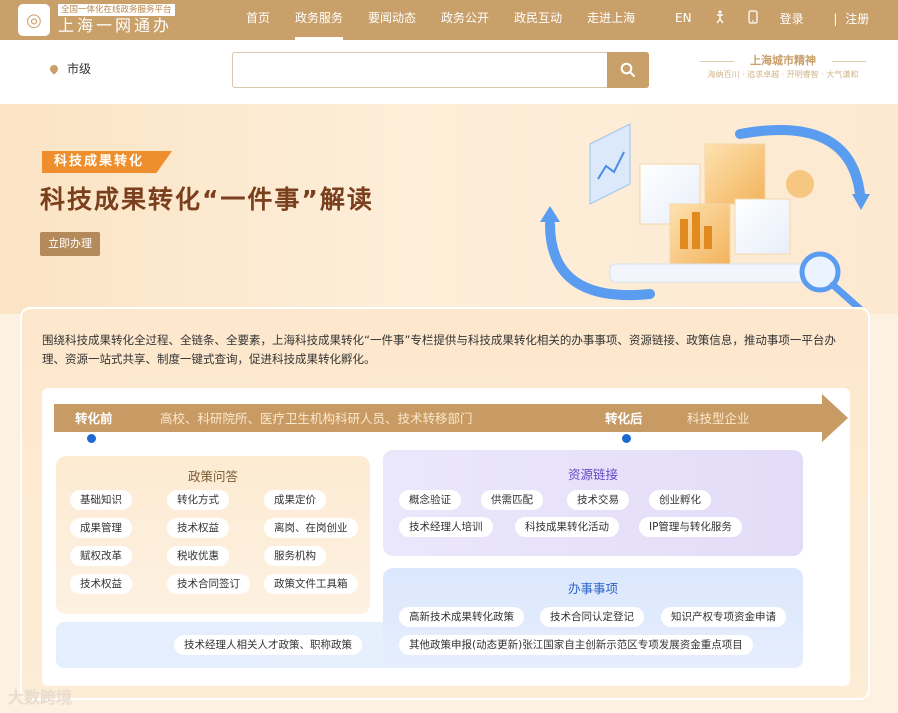 The image size is (898, 713). I want to click on policy-chip: 转化方式, so click(198, 500).